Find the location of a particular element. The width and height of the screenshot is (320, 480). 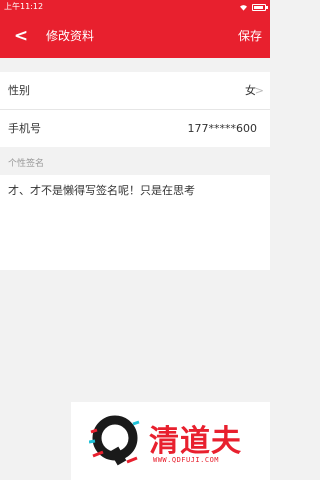

signature-section-label: 个性签名 is located at coordinates (26, 164).